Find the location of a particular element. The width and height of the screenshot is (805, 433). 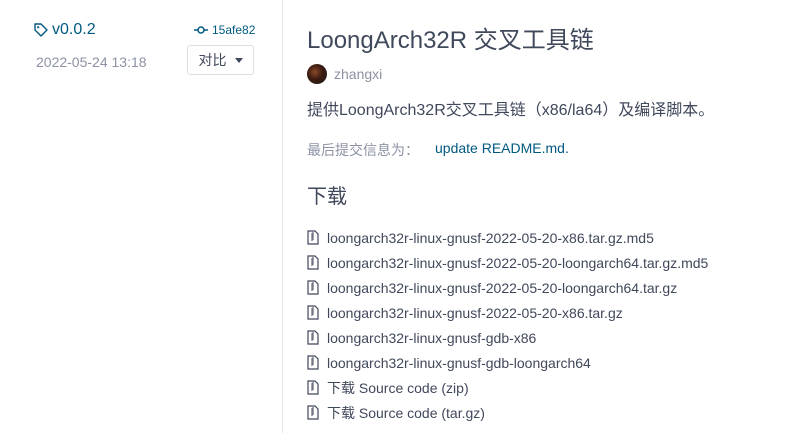

commit-icon is located at coordinates (201, 30).